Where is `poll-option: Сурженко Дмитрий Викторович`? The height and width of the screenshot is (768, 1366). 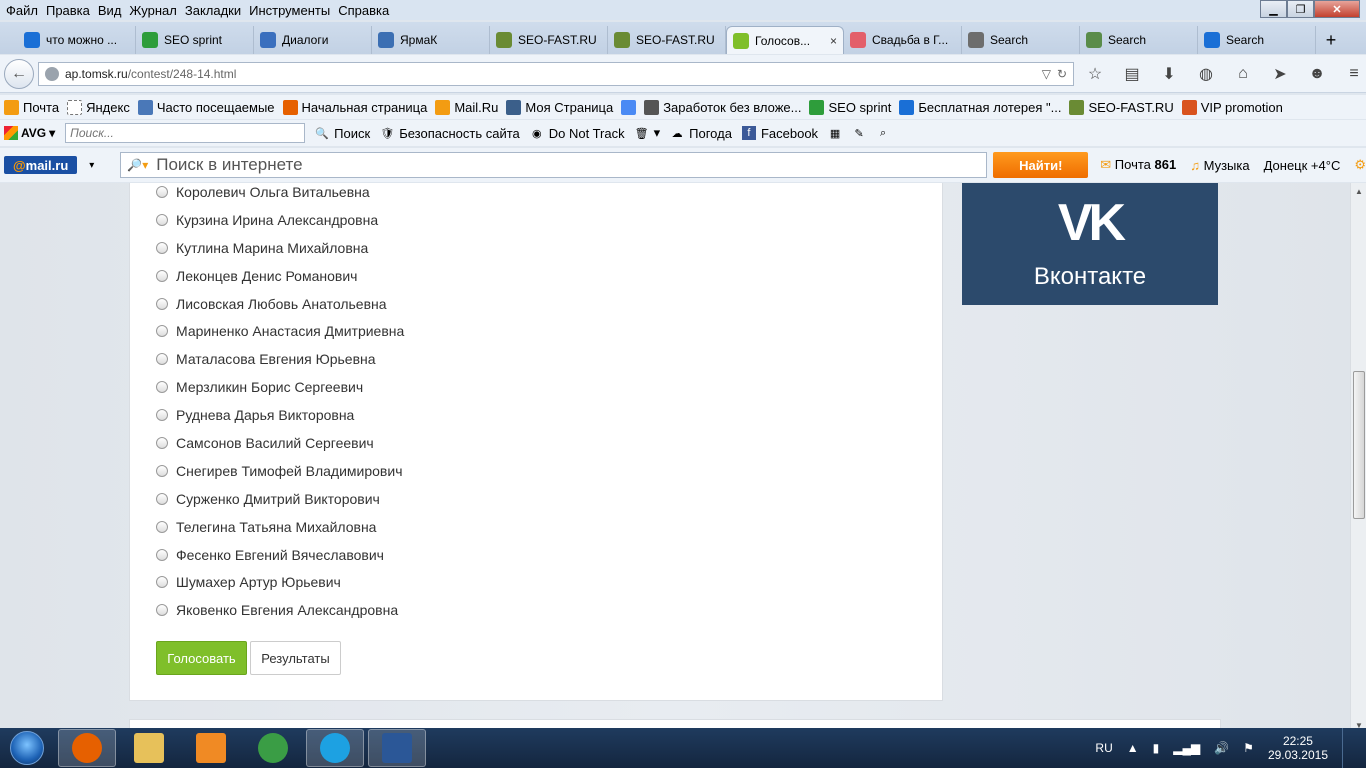 poll-option: Сурженко Дмитрий Викторович is located at coordinates (280, 499).